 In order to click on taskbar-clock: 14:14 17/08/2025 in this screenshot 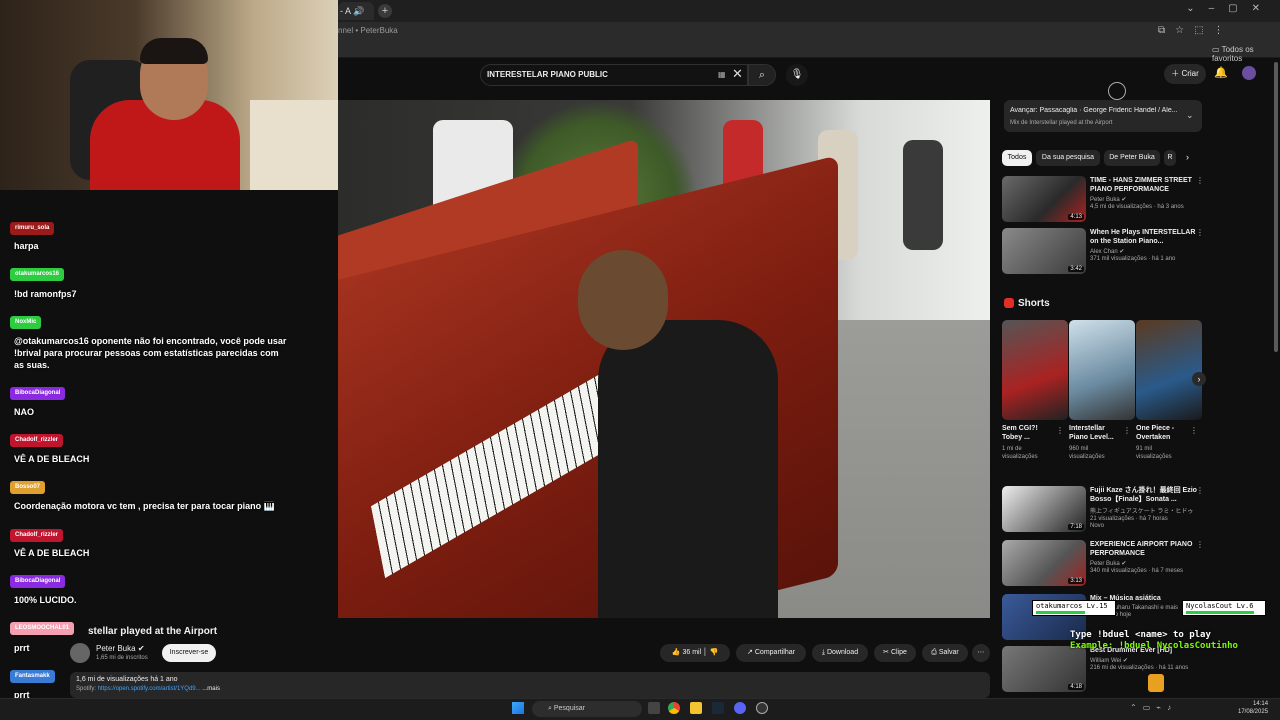, I will do `click(1253, 708)`.